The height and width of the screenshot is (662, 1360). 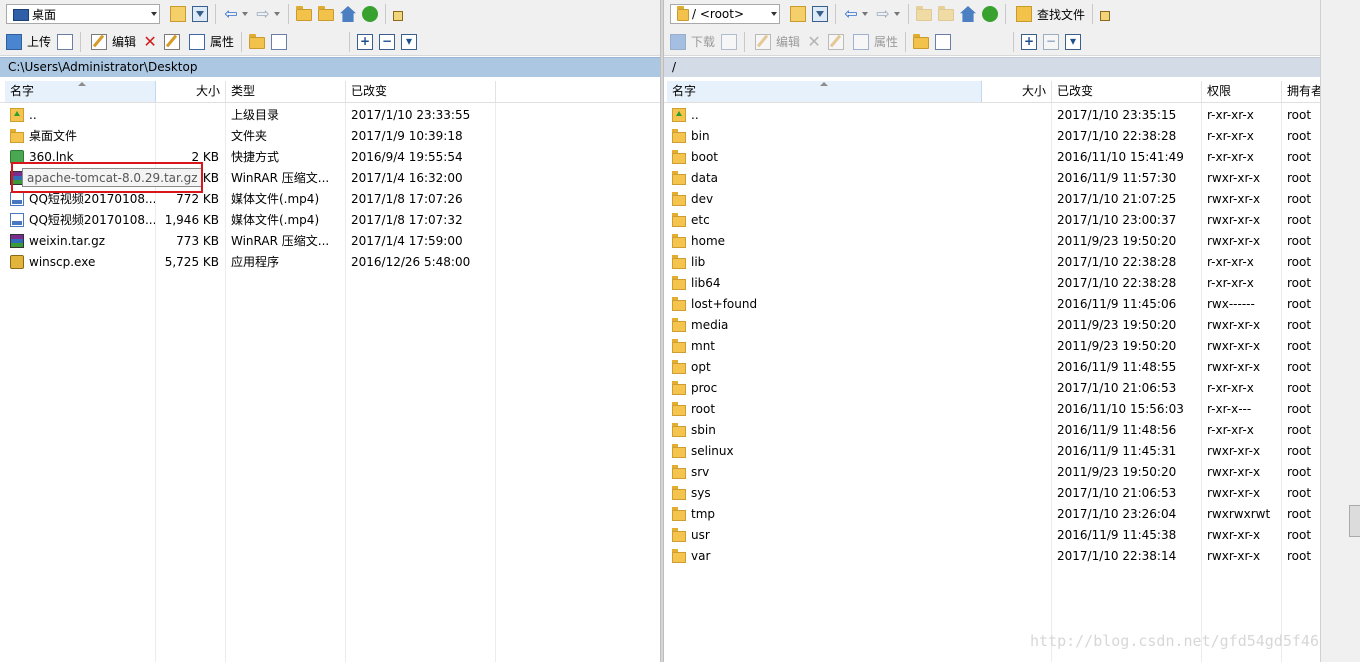 I want to click on highlight-box, so click(x=107, y=177).